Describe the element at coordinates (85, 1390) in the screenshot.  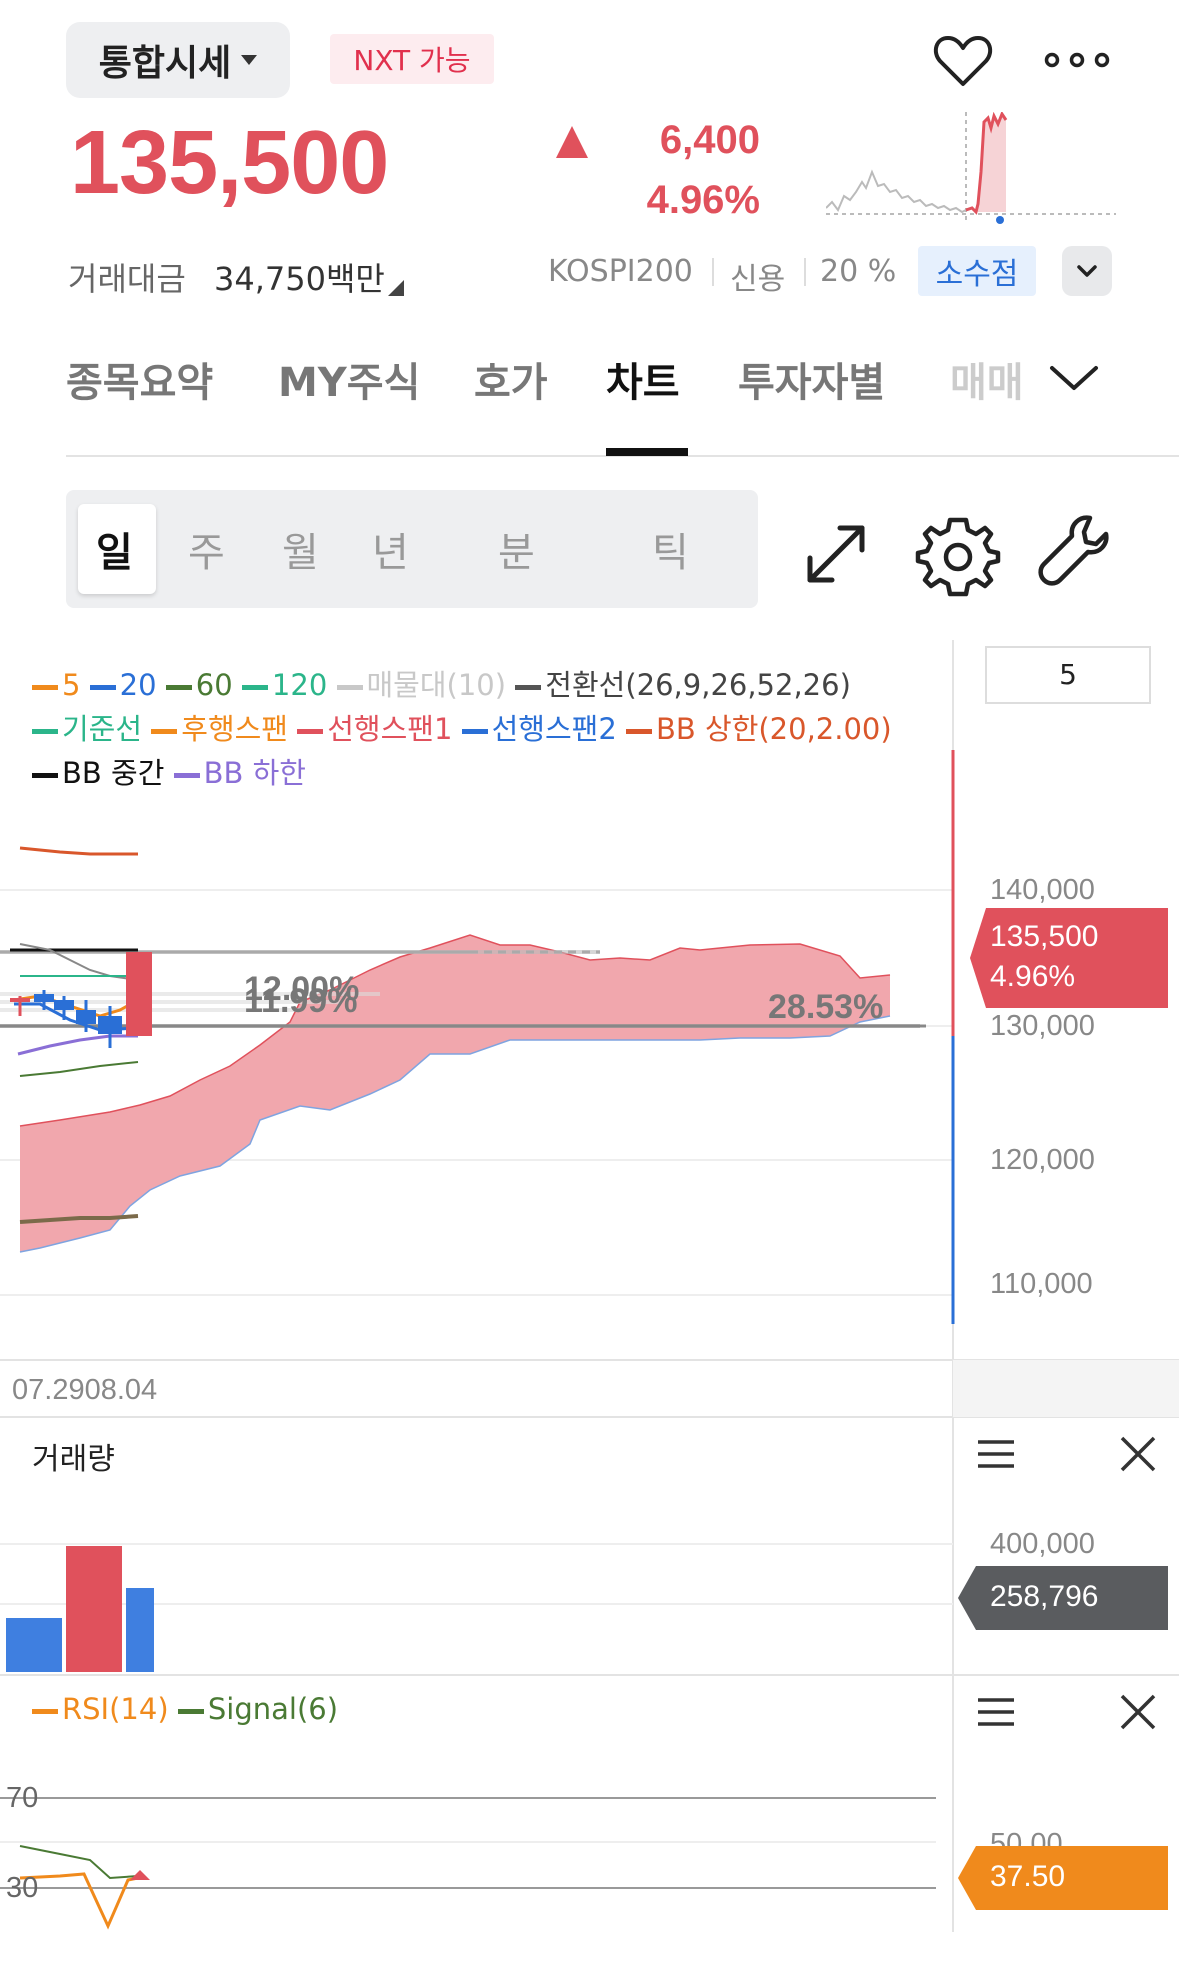
I see `x-axis-dates: 07.2908.04` at that location.